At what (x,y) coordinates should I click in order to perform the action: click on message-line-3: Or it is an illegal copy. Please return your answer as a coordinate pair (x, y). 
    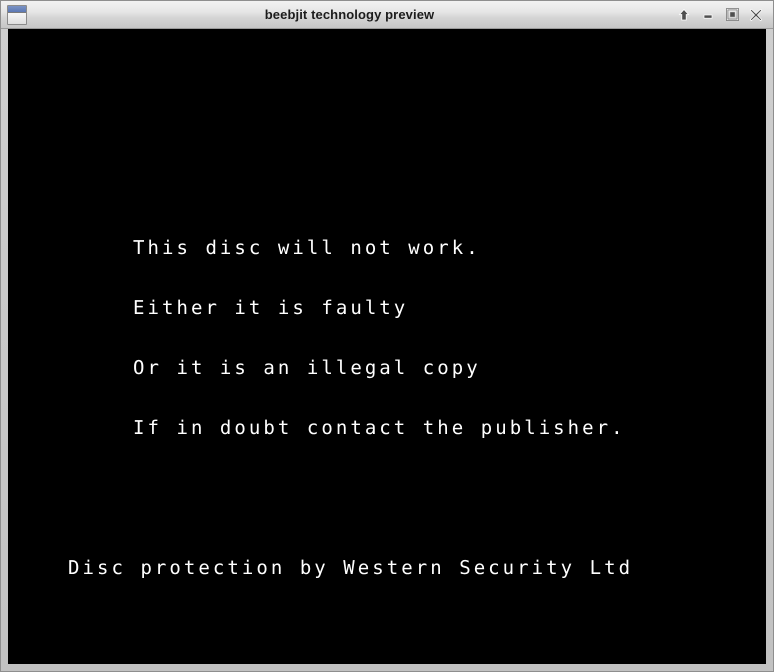
    Looking at the image, I should click on (307, 368).